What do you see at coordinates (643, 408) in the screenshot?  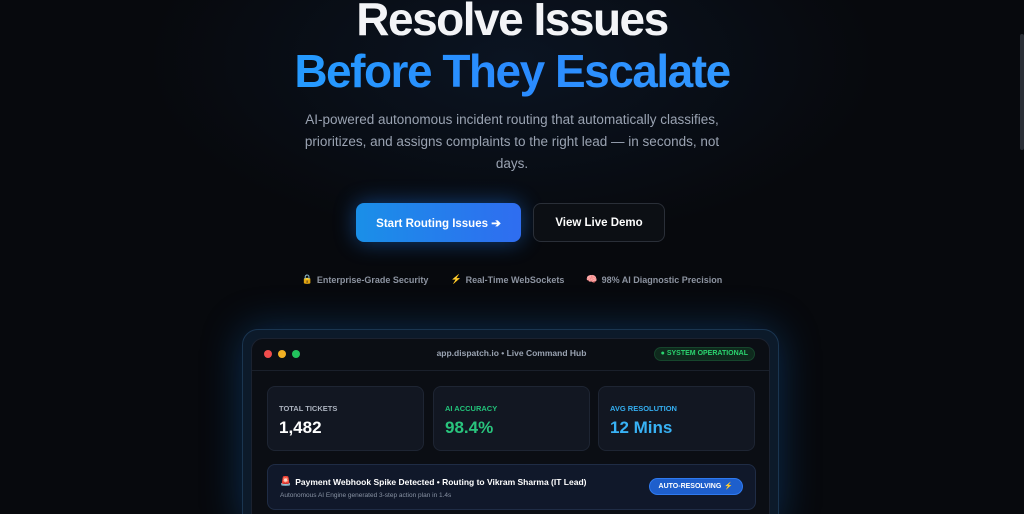 I see `stat-label: AVG RESOLUTION` at bounding box center [643, 408].